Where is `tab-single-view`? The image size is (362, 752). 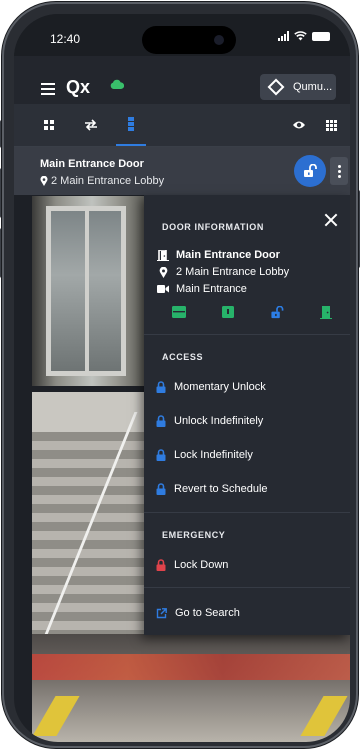
tab-single-view is located at coordinates (131, 125).